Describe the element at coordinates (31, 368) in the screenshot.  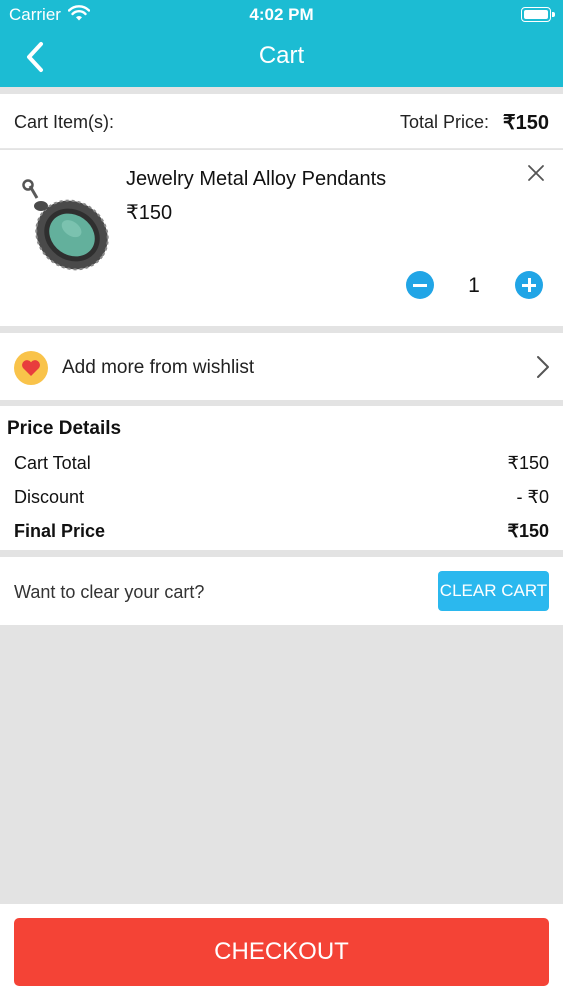
I see `heart-icon` at that location.